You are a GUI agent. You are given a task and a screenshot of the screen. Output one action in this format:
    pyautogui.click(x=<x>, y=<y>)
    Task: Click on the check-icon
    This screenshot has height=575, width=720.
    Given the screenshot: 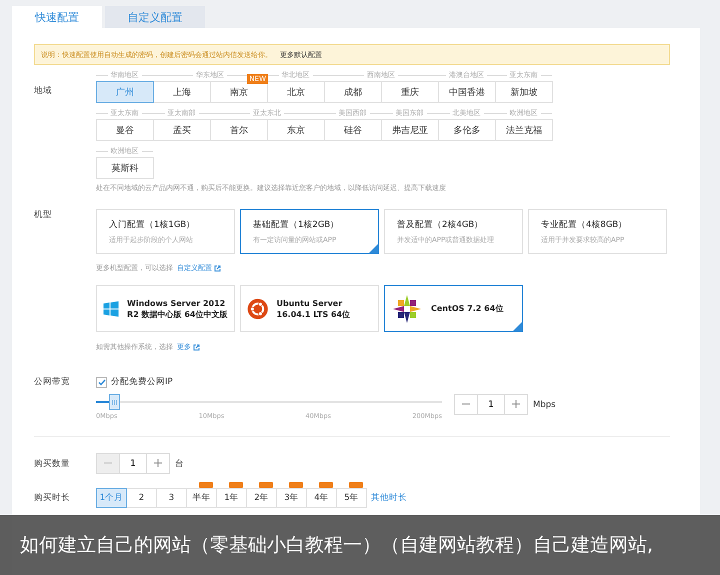 What is the action you would take?
    pyautogui.click(x=102, y=382)
    